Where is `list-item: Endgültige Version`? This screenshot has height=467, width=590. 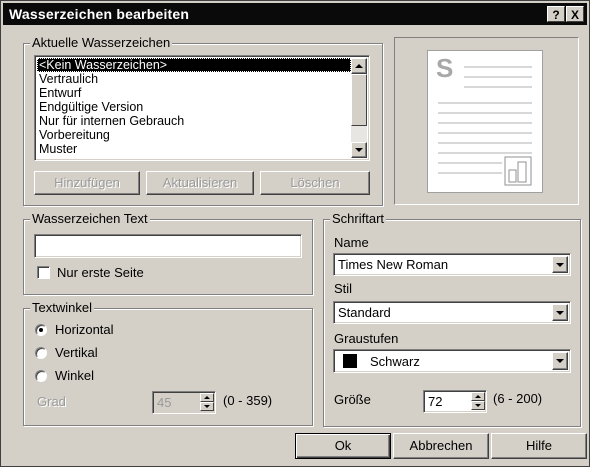 list-item: Endgültige Version is located at coordinates (194, 107).